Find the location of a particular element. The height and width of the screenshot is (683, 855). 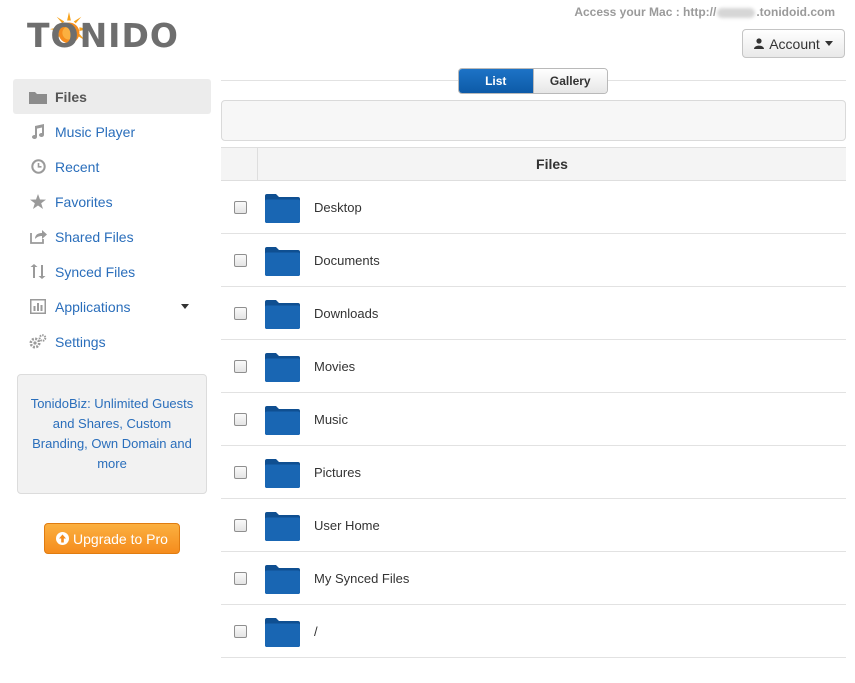

clock-icon is located at coordinates (38, 167).